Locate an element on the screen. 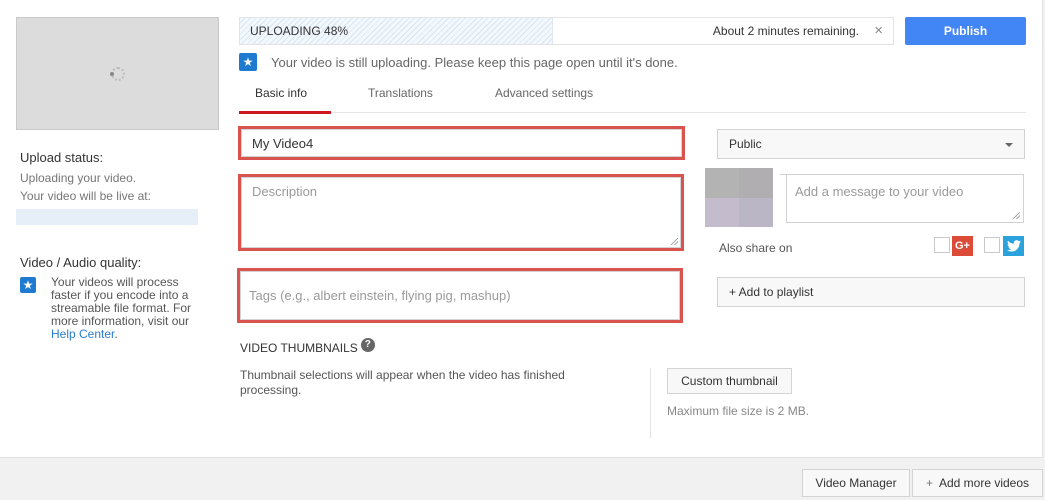 The height and width of the screenshot is (500, 1045). help-center-link: Help Center is located at coordinates (82, 334).